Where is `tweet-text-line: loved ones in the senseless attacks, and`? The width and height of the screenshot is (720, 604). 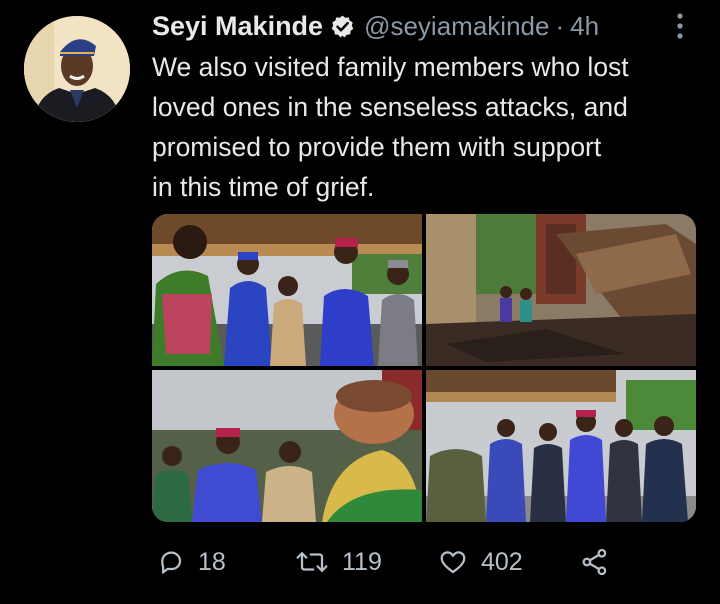 tweet-text-line: loved ones in the senseless attacks, and is located at coordinates (390, 107).